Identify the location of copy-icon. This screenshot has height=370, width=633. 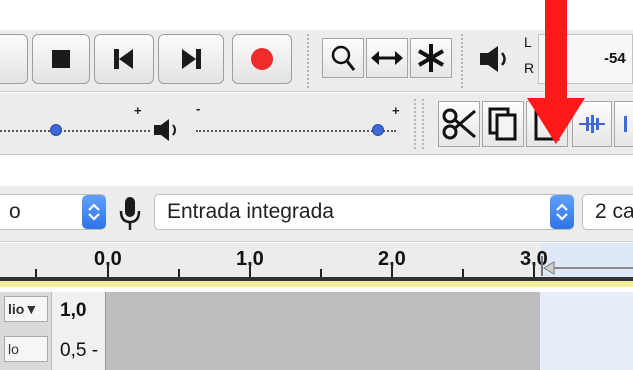
(502, 124).